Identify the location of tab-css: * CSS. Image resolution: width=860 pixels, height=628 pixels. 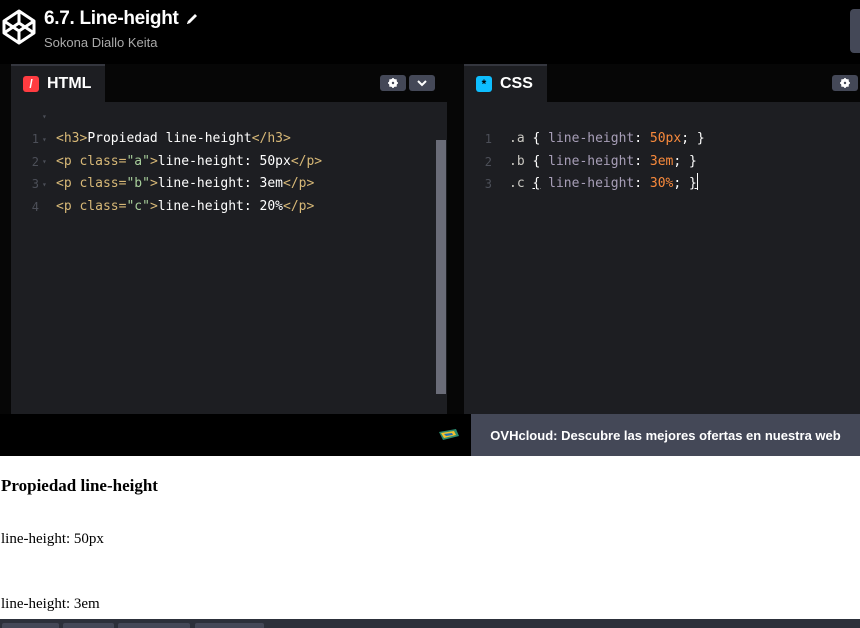
(505, 83).